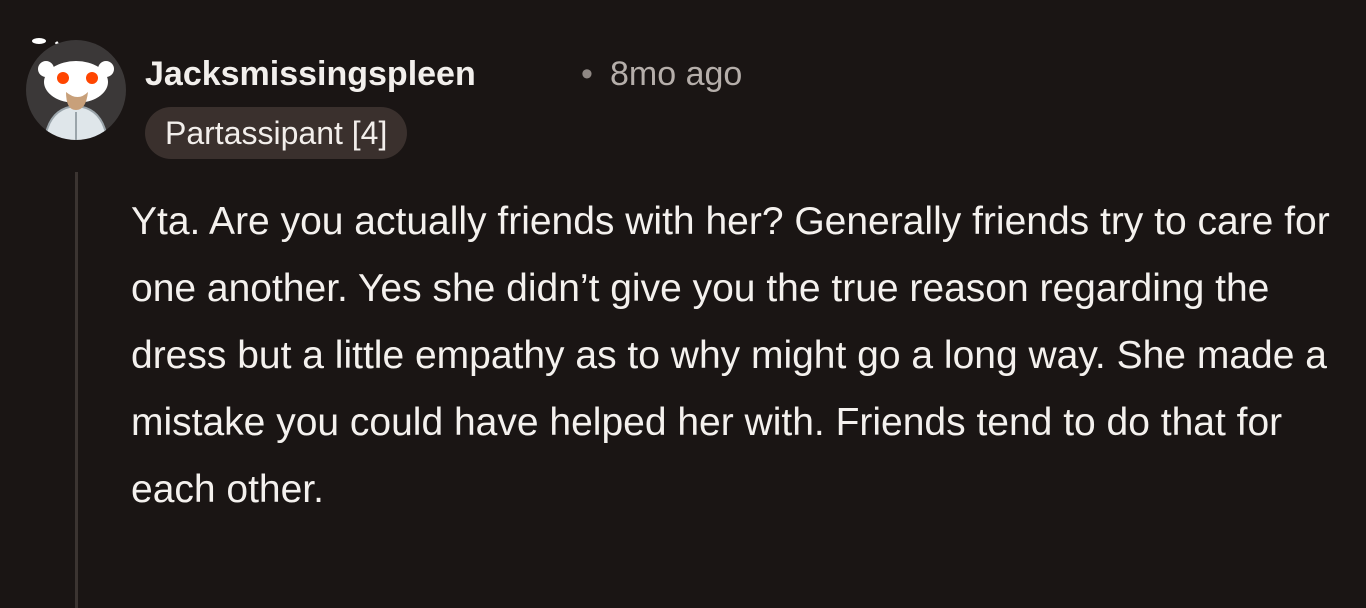 The height and width of the screenshot is (608, 1366). What do you see at coordinates (276, 133) in the screenshot?
I see `user-flair-badge: Partassipant [4]` at bounding box center [276, 133].